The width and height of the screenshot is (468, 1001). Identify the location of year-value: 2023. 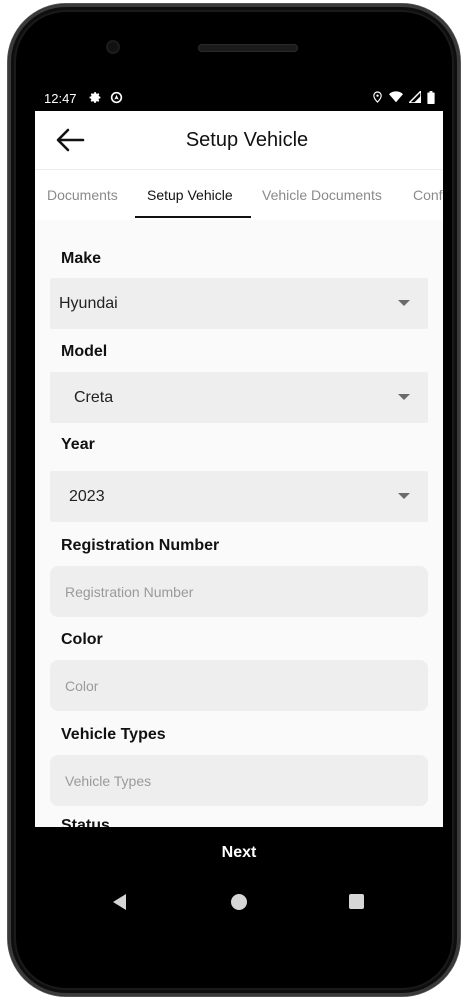
(87, 496).